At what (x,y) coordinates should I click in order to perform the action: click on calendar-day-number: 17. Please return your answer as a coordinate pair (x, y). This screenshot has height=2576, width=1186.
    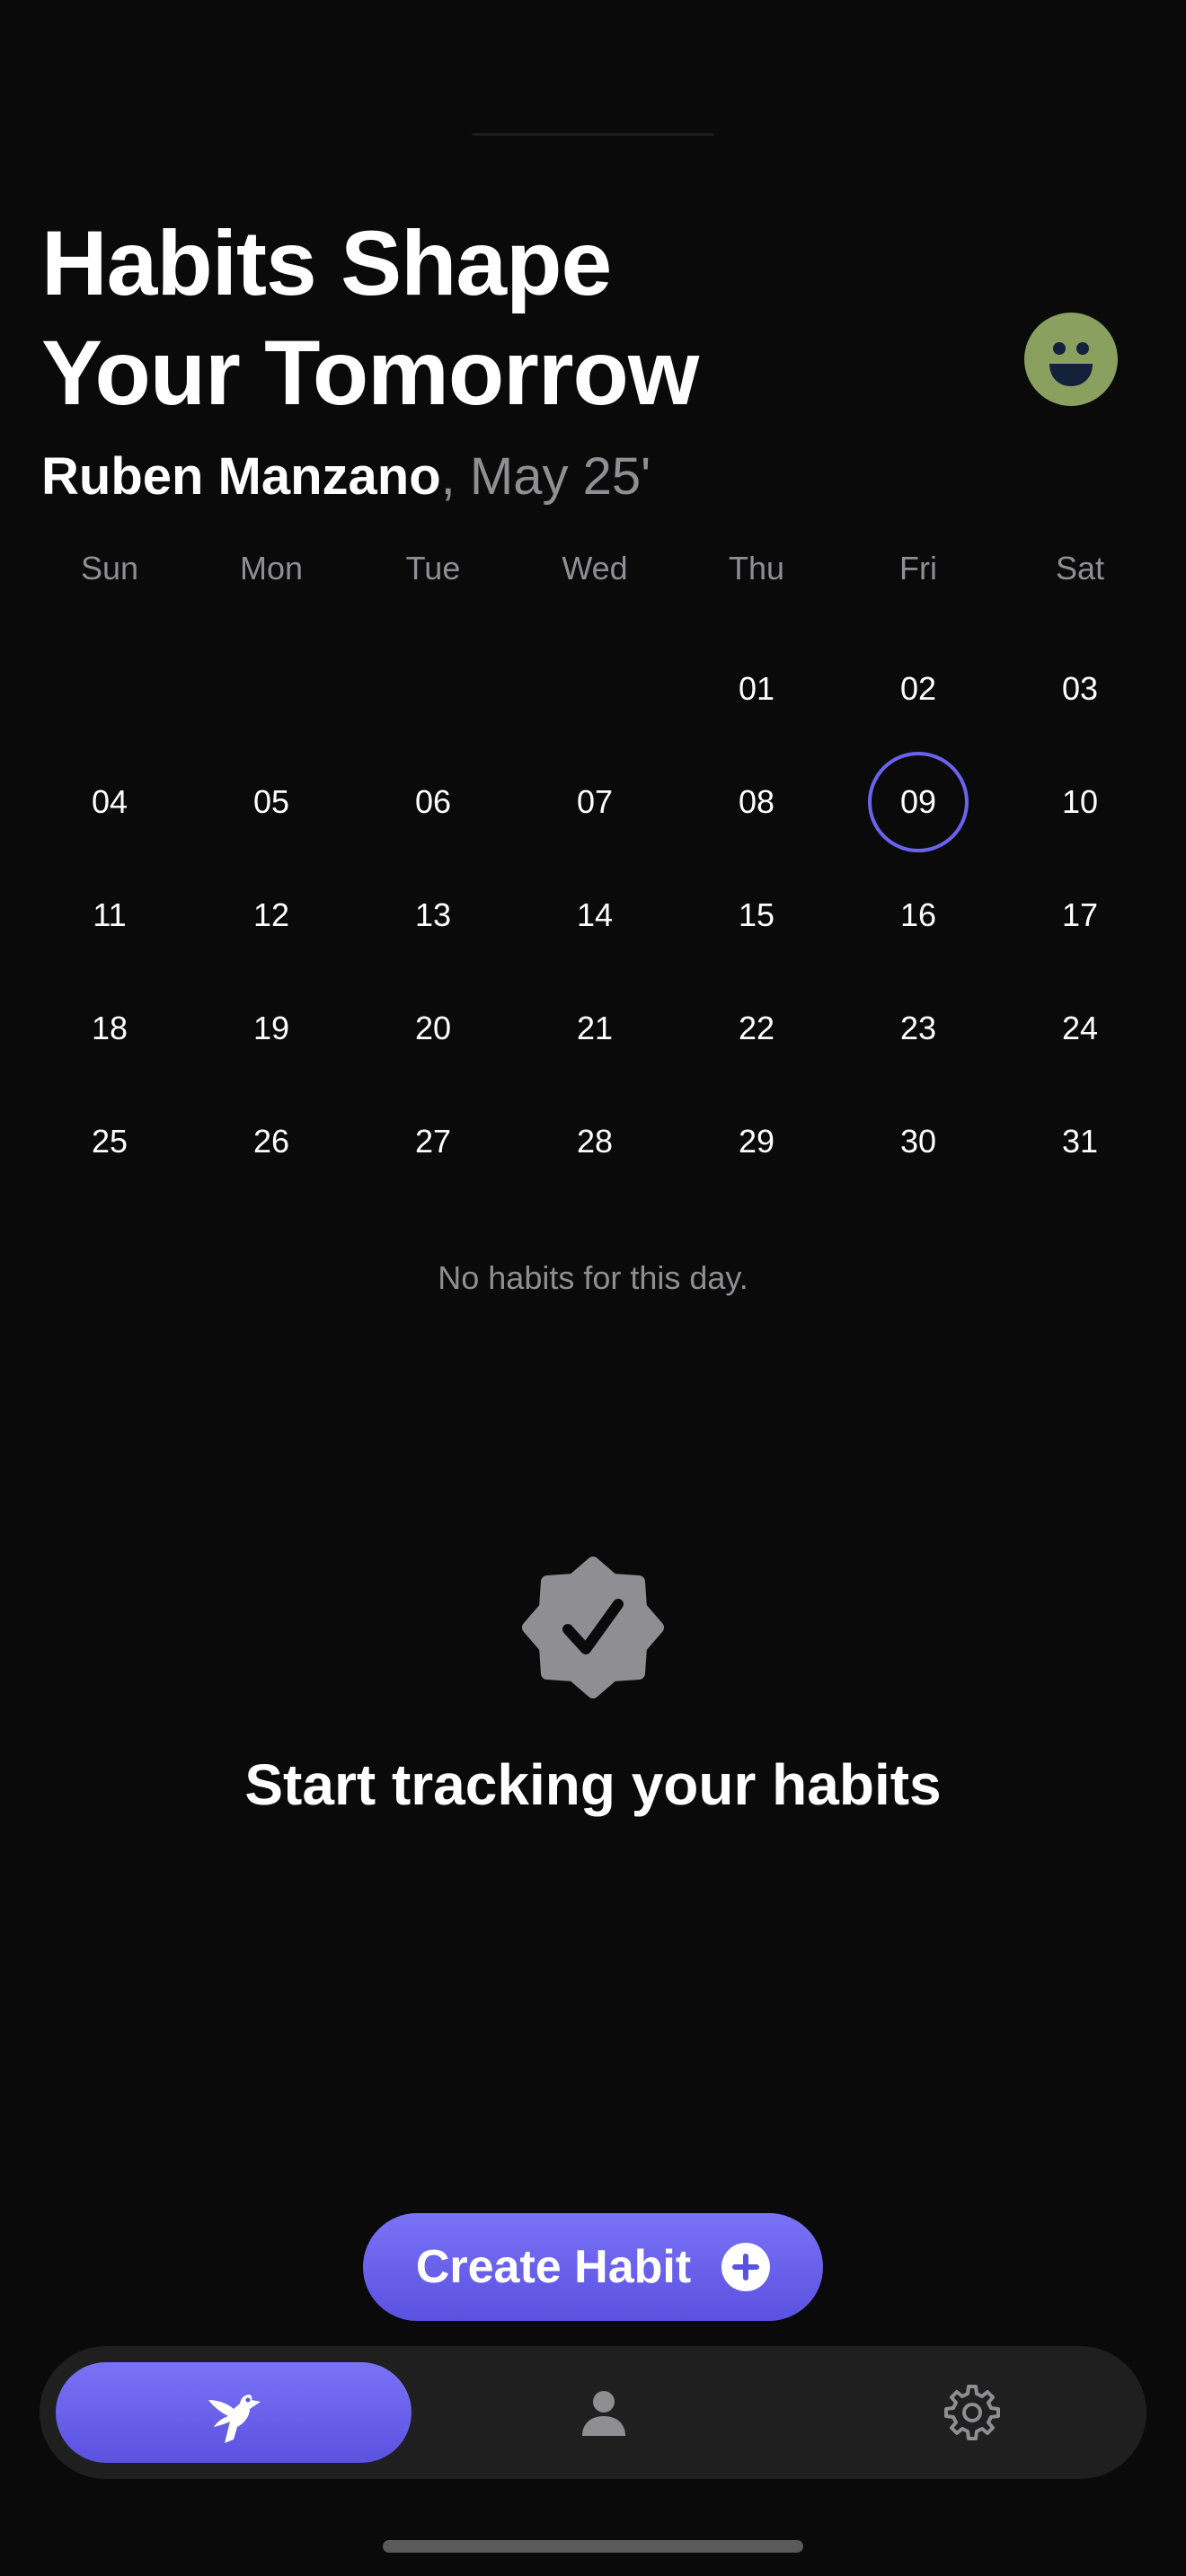
    Looking at the image, I should click on (1080, 914).